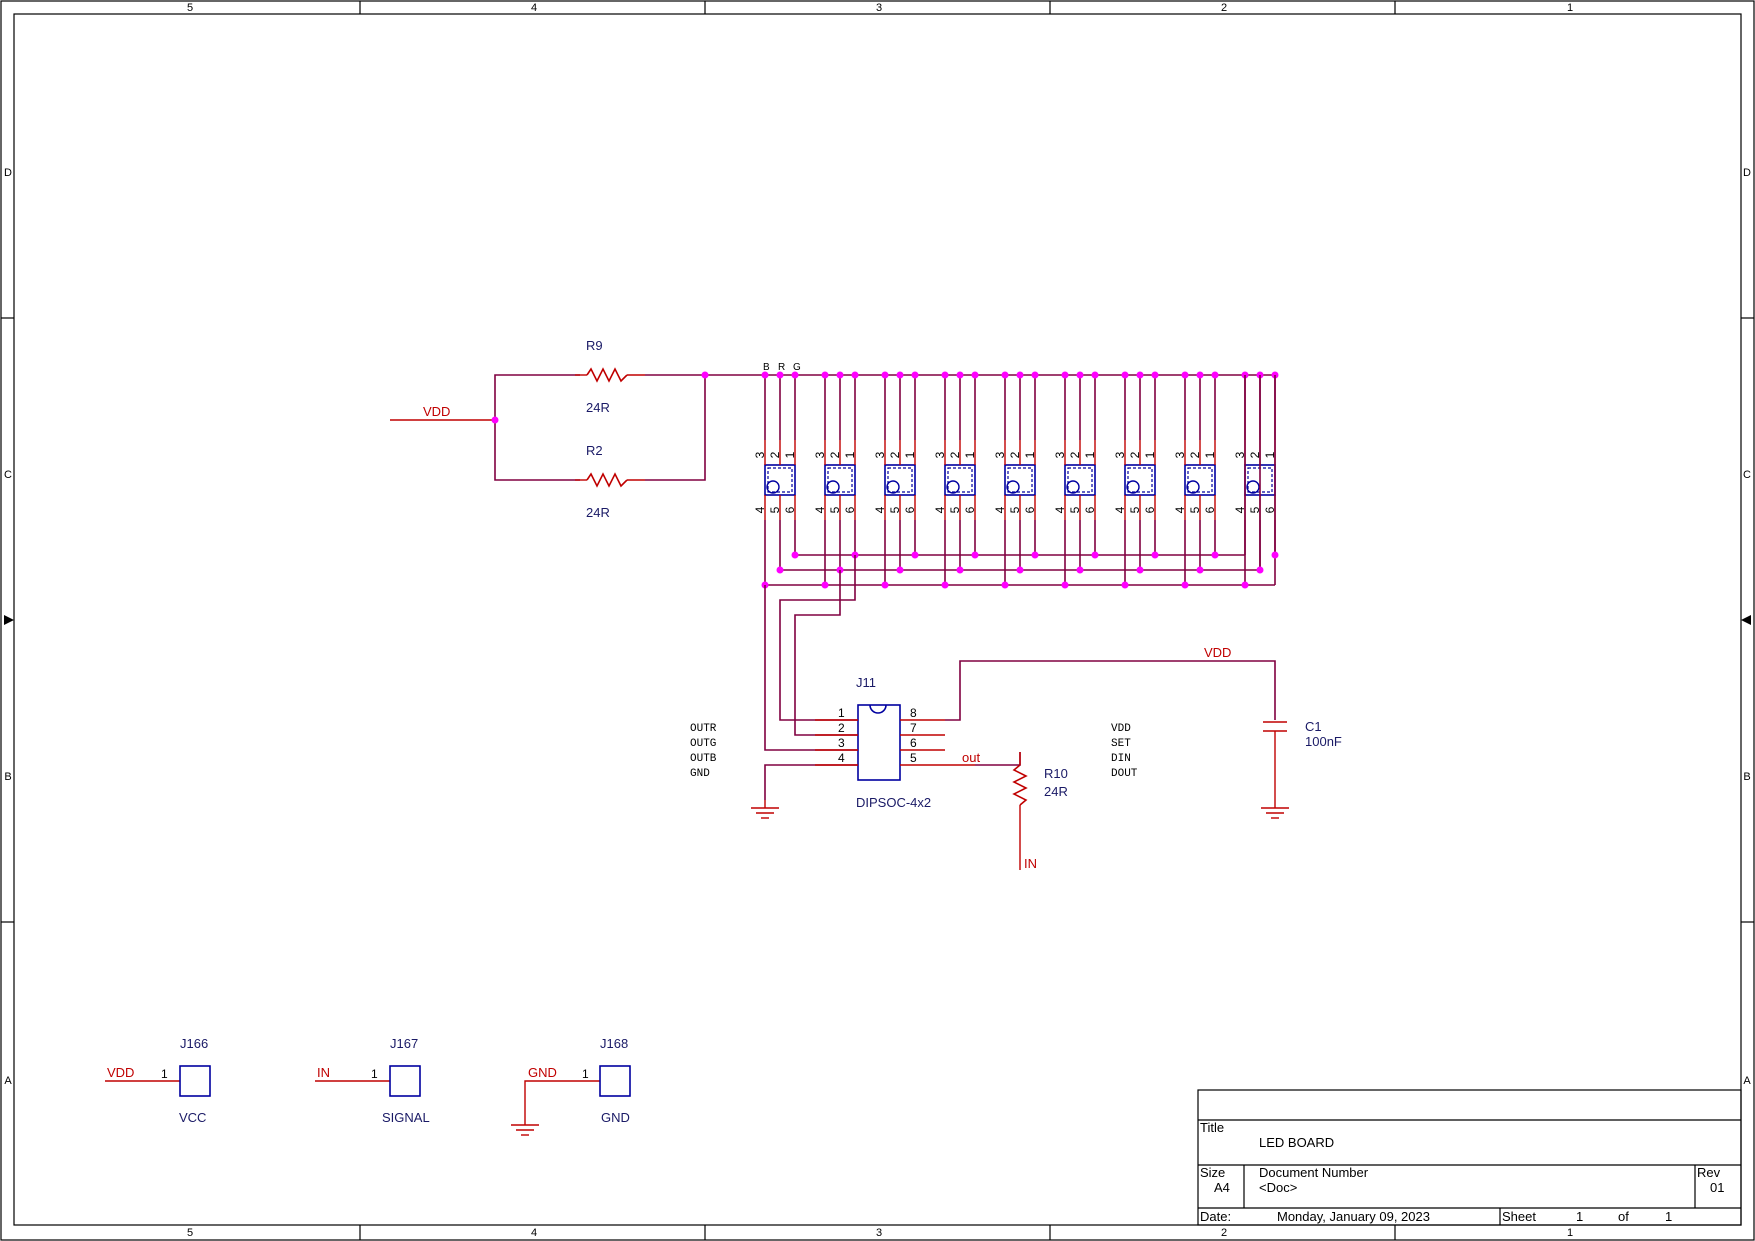 Image resolution: width=1755 pixels, height=1241 pixels. What do you see at coordinates (1519, 1216) in the screenshot?
I see `sheet-label: Sheet` at bounding box center [1519, 1216].